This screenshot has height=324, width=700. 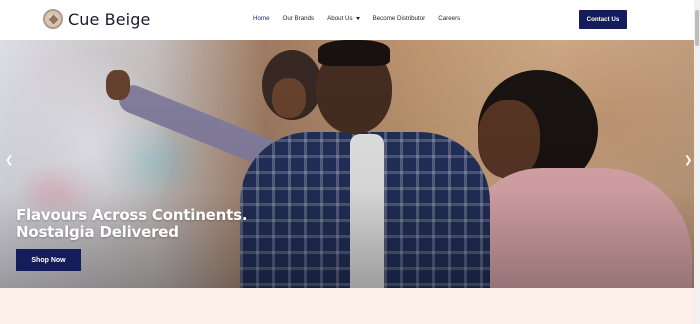 What do you see at coordinates (688, 161) in the screenshot?
I see `chevron-right-icon: ❯` at bounding box center [688, 161].